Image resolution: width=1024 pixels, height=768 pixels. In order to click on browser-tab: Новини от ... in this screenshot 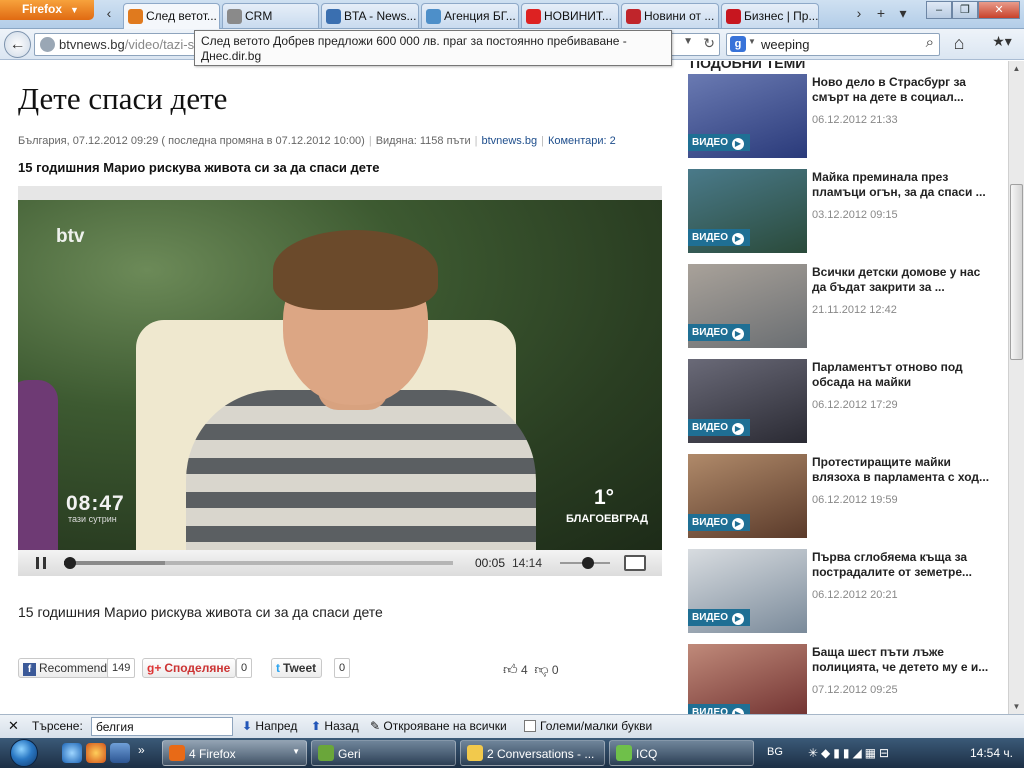, I will do `click(670, 15)`.